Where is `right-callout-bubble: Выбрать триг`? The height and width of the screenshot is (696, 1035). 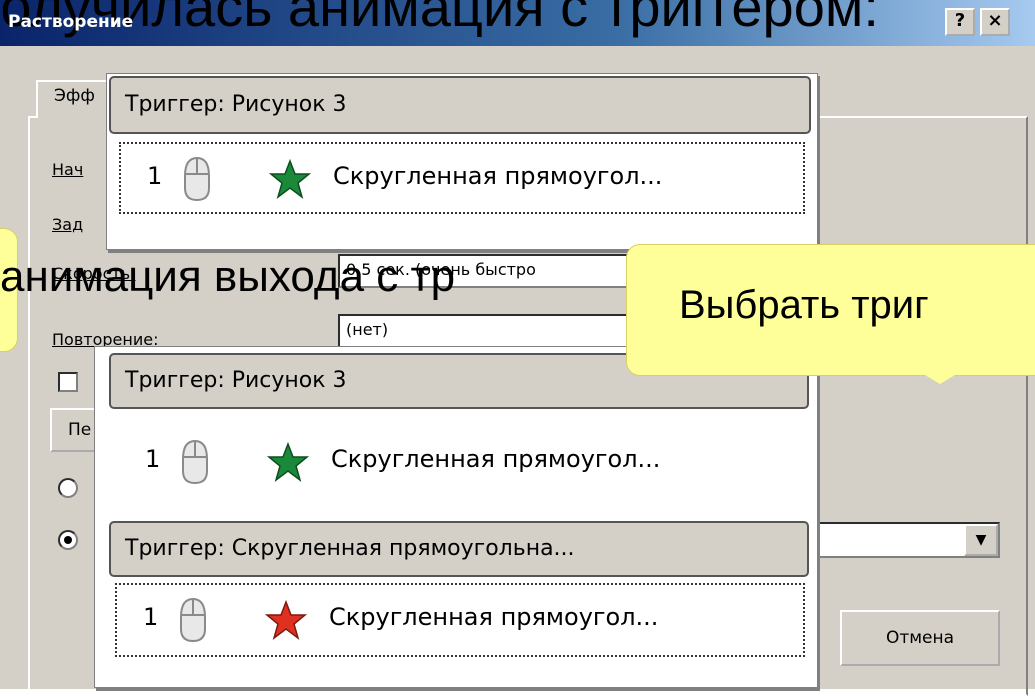
right-callout-bubble: Выбрать триг is located at coordinates (830, 310).